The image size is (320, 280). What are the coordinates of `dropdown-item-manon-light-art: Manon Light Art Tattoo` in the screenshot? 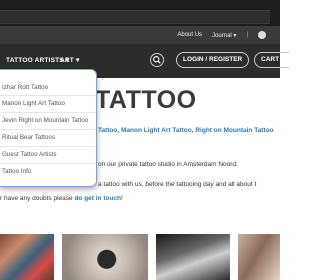 It's located at (33, 103).